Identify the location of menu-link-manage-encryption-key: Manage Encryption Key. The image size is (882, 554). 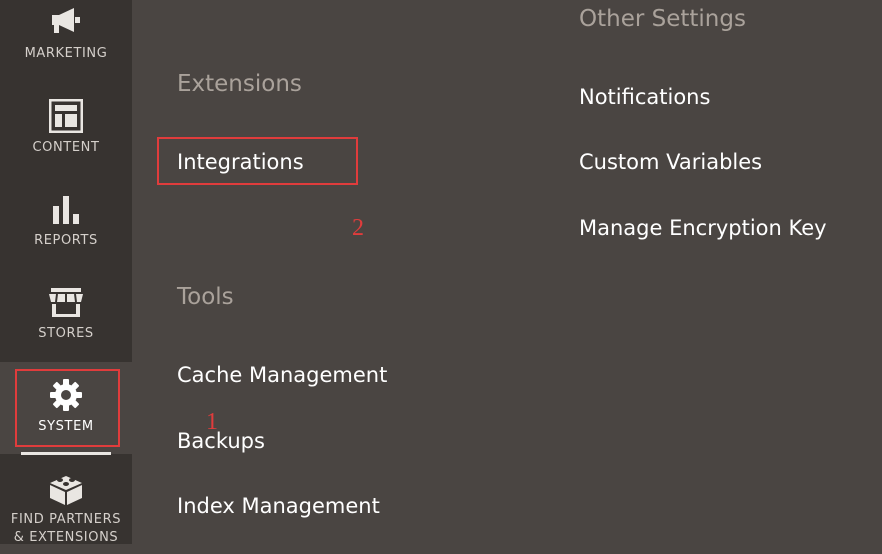
(703, 228).